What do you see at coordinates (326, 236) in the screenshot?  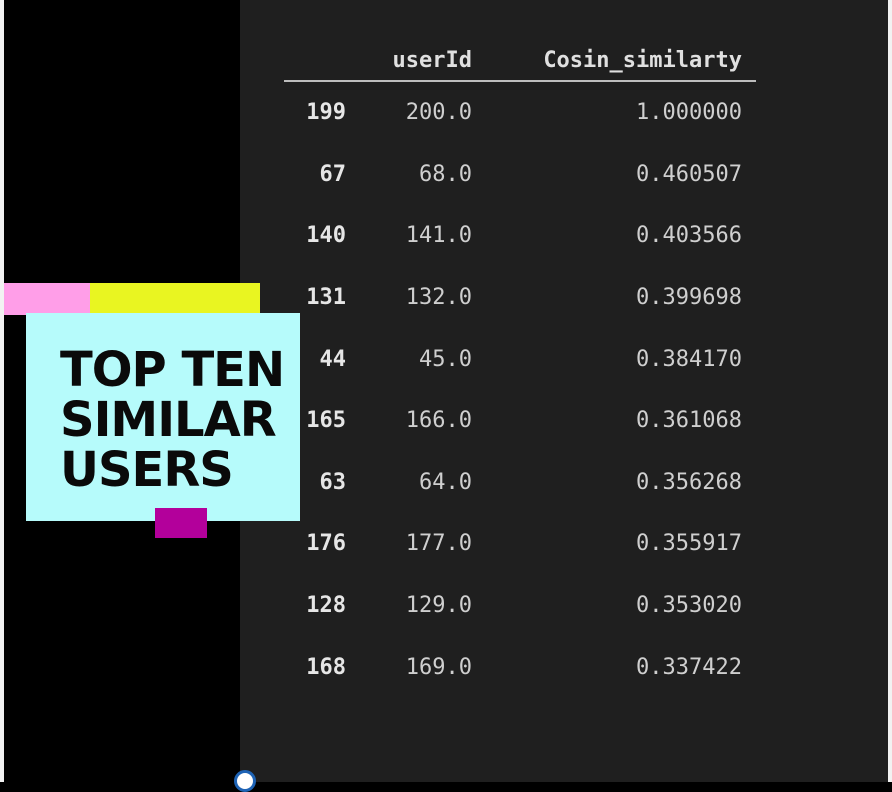 I see `row-index: 140` at bounding box center [326, 236].